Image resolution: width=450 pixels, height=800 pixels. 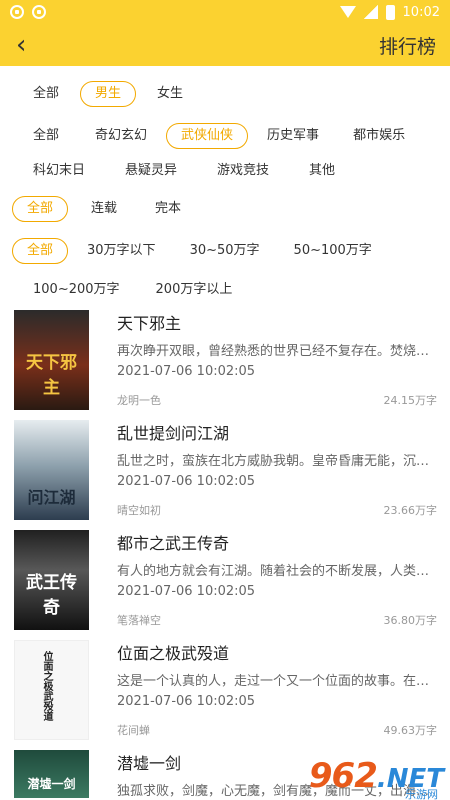 What do you see at coordinates (46, 136) in the screenshot?
I see `filter-category-all: 全部` at bounding box center [46, 136].